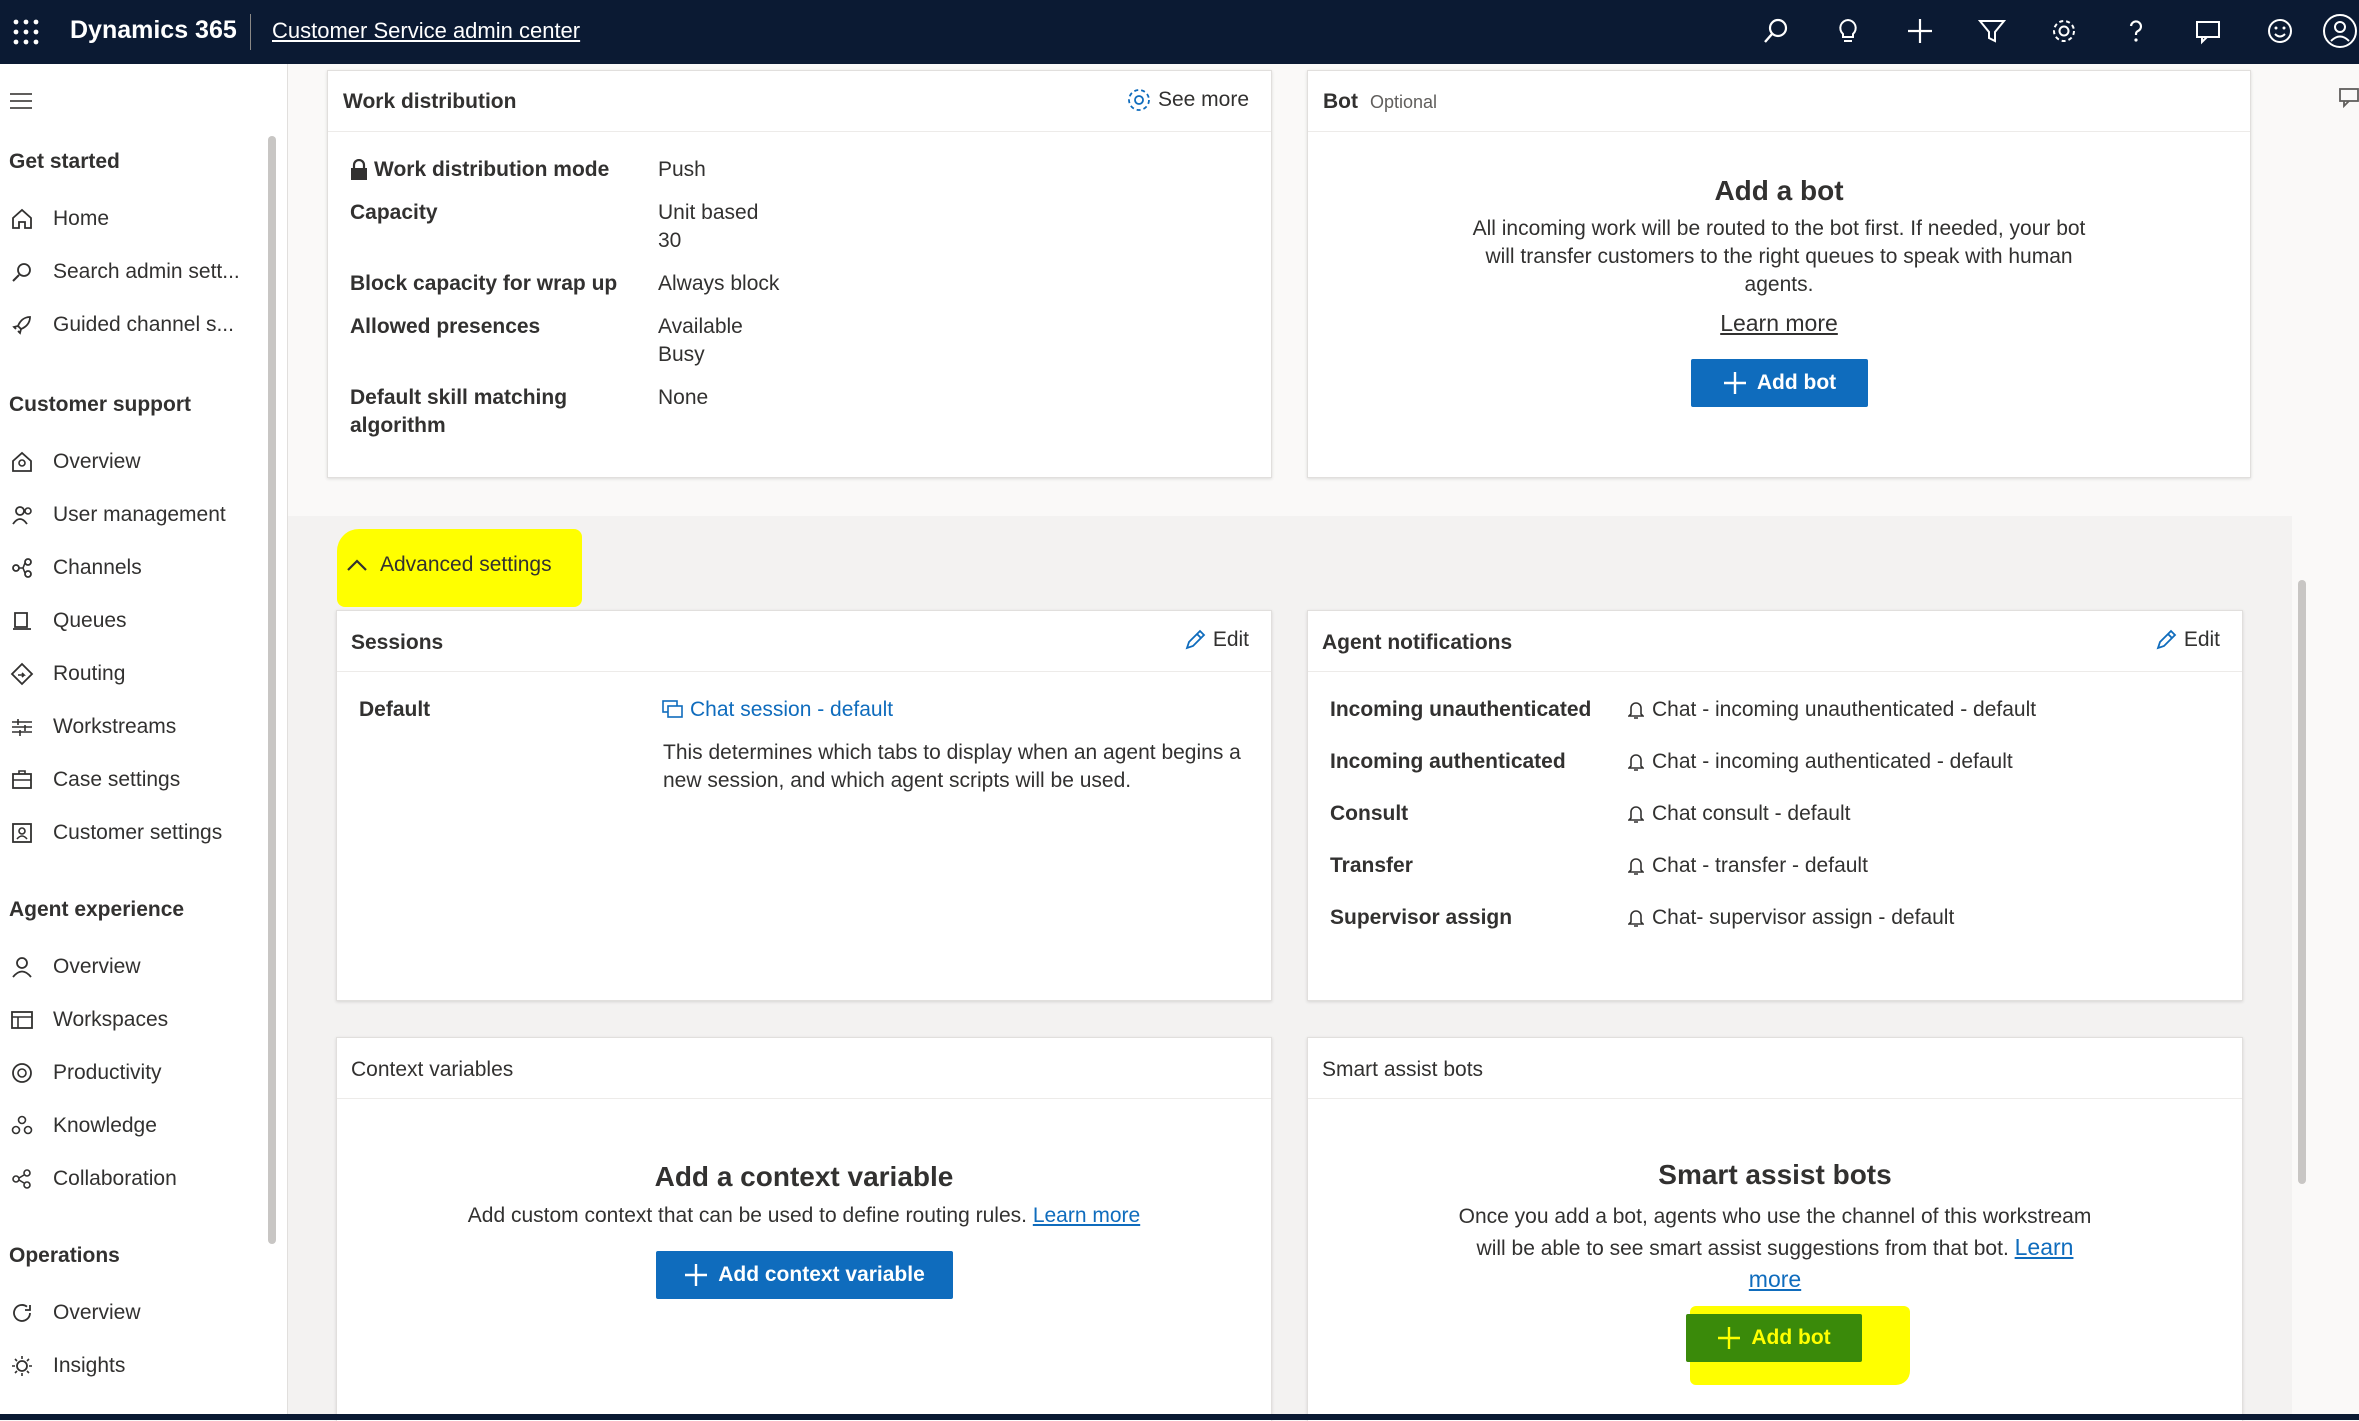 This screenshot has width=2359, height=1421. Describe the element at coordinates (89, 673) in the screenshot. I see `sidebar-item-label: Routing` at that location.